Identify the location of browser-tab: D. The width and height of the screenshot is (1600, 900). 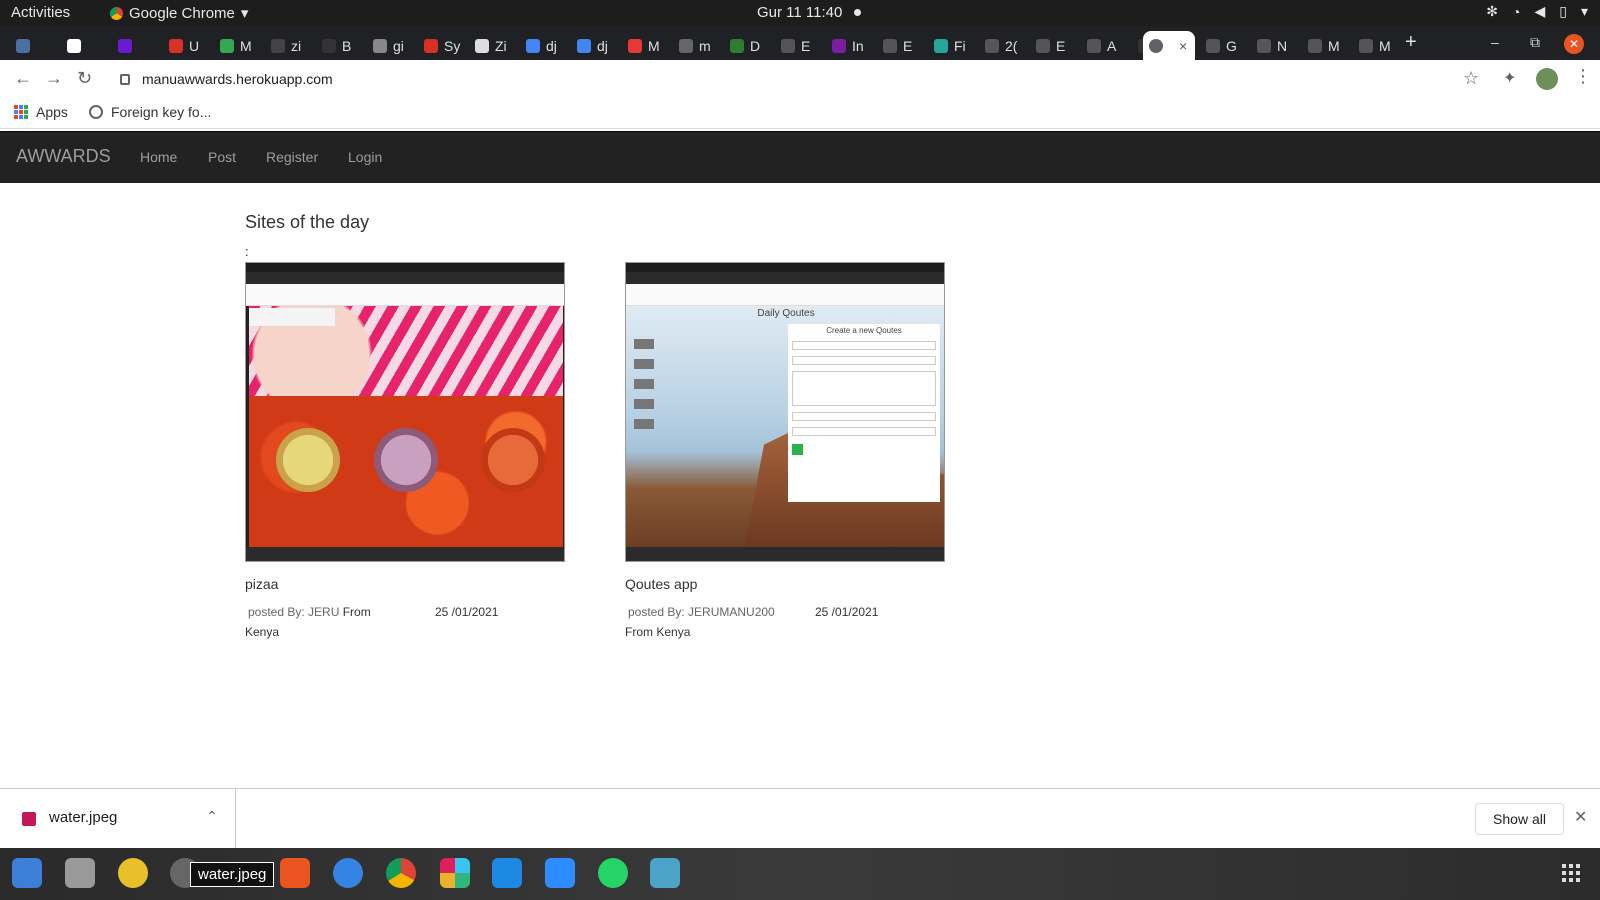
(749, 45).